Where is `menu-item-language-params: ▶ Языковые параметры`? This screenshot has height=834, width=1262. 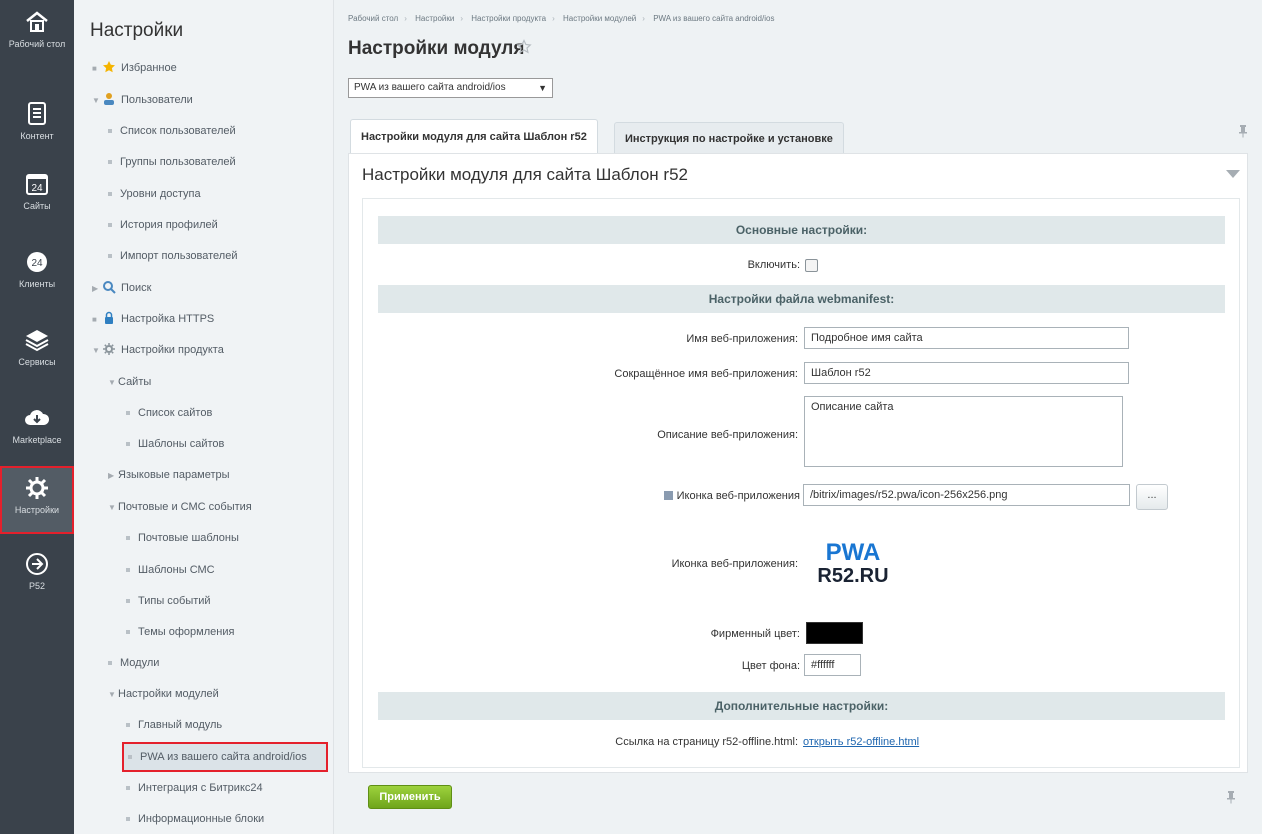
menu-item-language-params: ▶ Языковые параметры is located at coordinates (169, 475).